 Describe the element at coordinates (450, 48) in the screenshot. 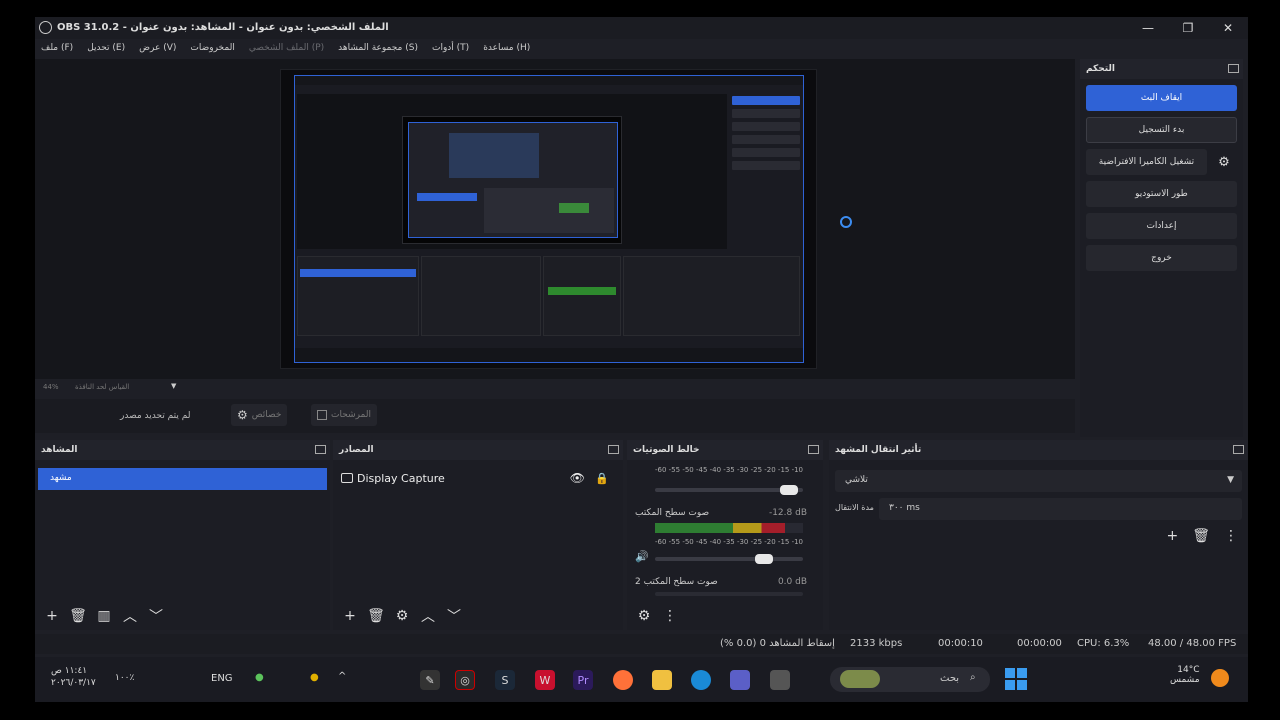

I see `menu-tools: أدوات (T)` at that location.